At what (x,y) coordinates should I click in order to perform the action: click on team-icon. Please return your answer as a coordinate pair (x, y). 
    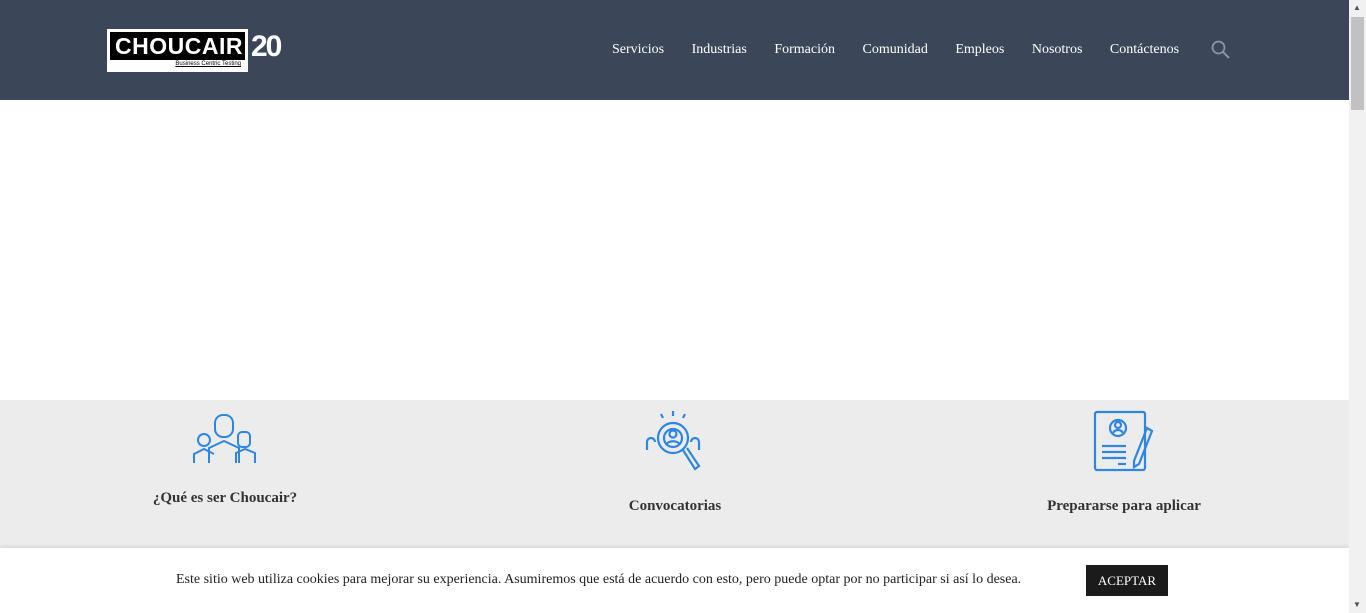
    Looking at the image, I should click on (224, 438).